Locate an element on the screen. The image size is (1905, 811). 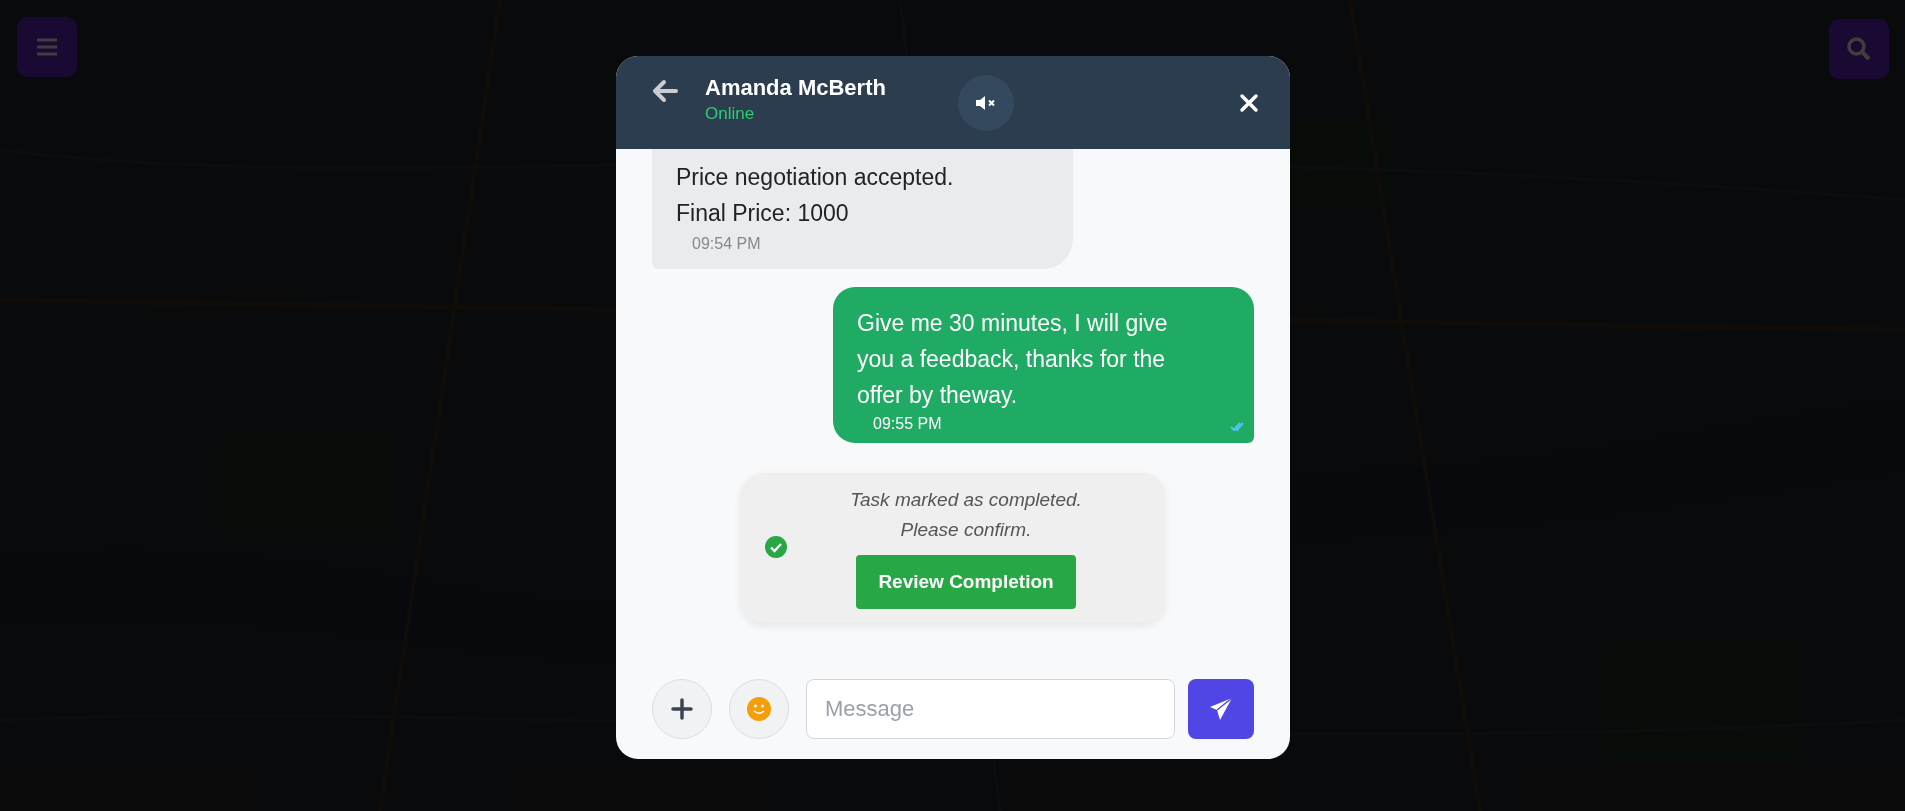
send-button is located at coordinates (1221, 709).